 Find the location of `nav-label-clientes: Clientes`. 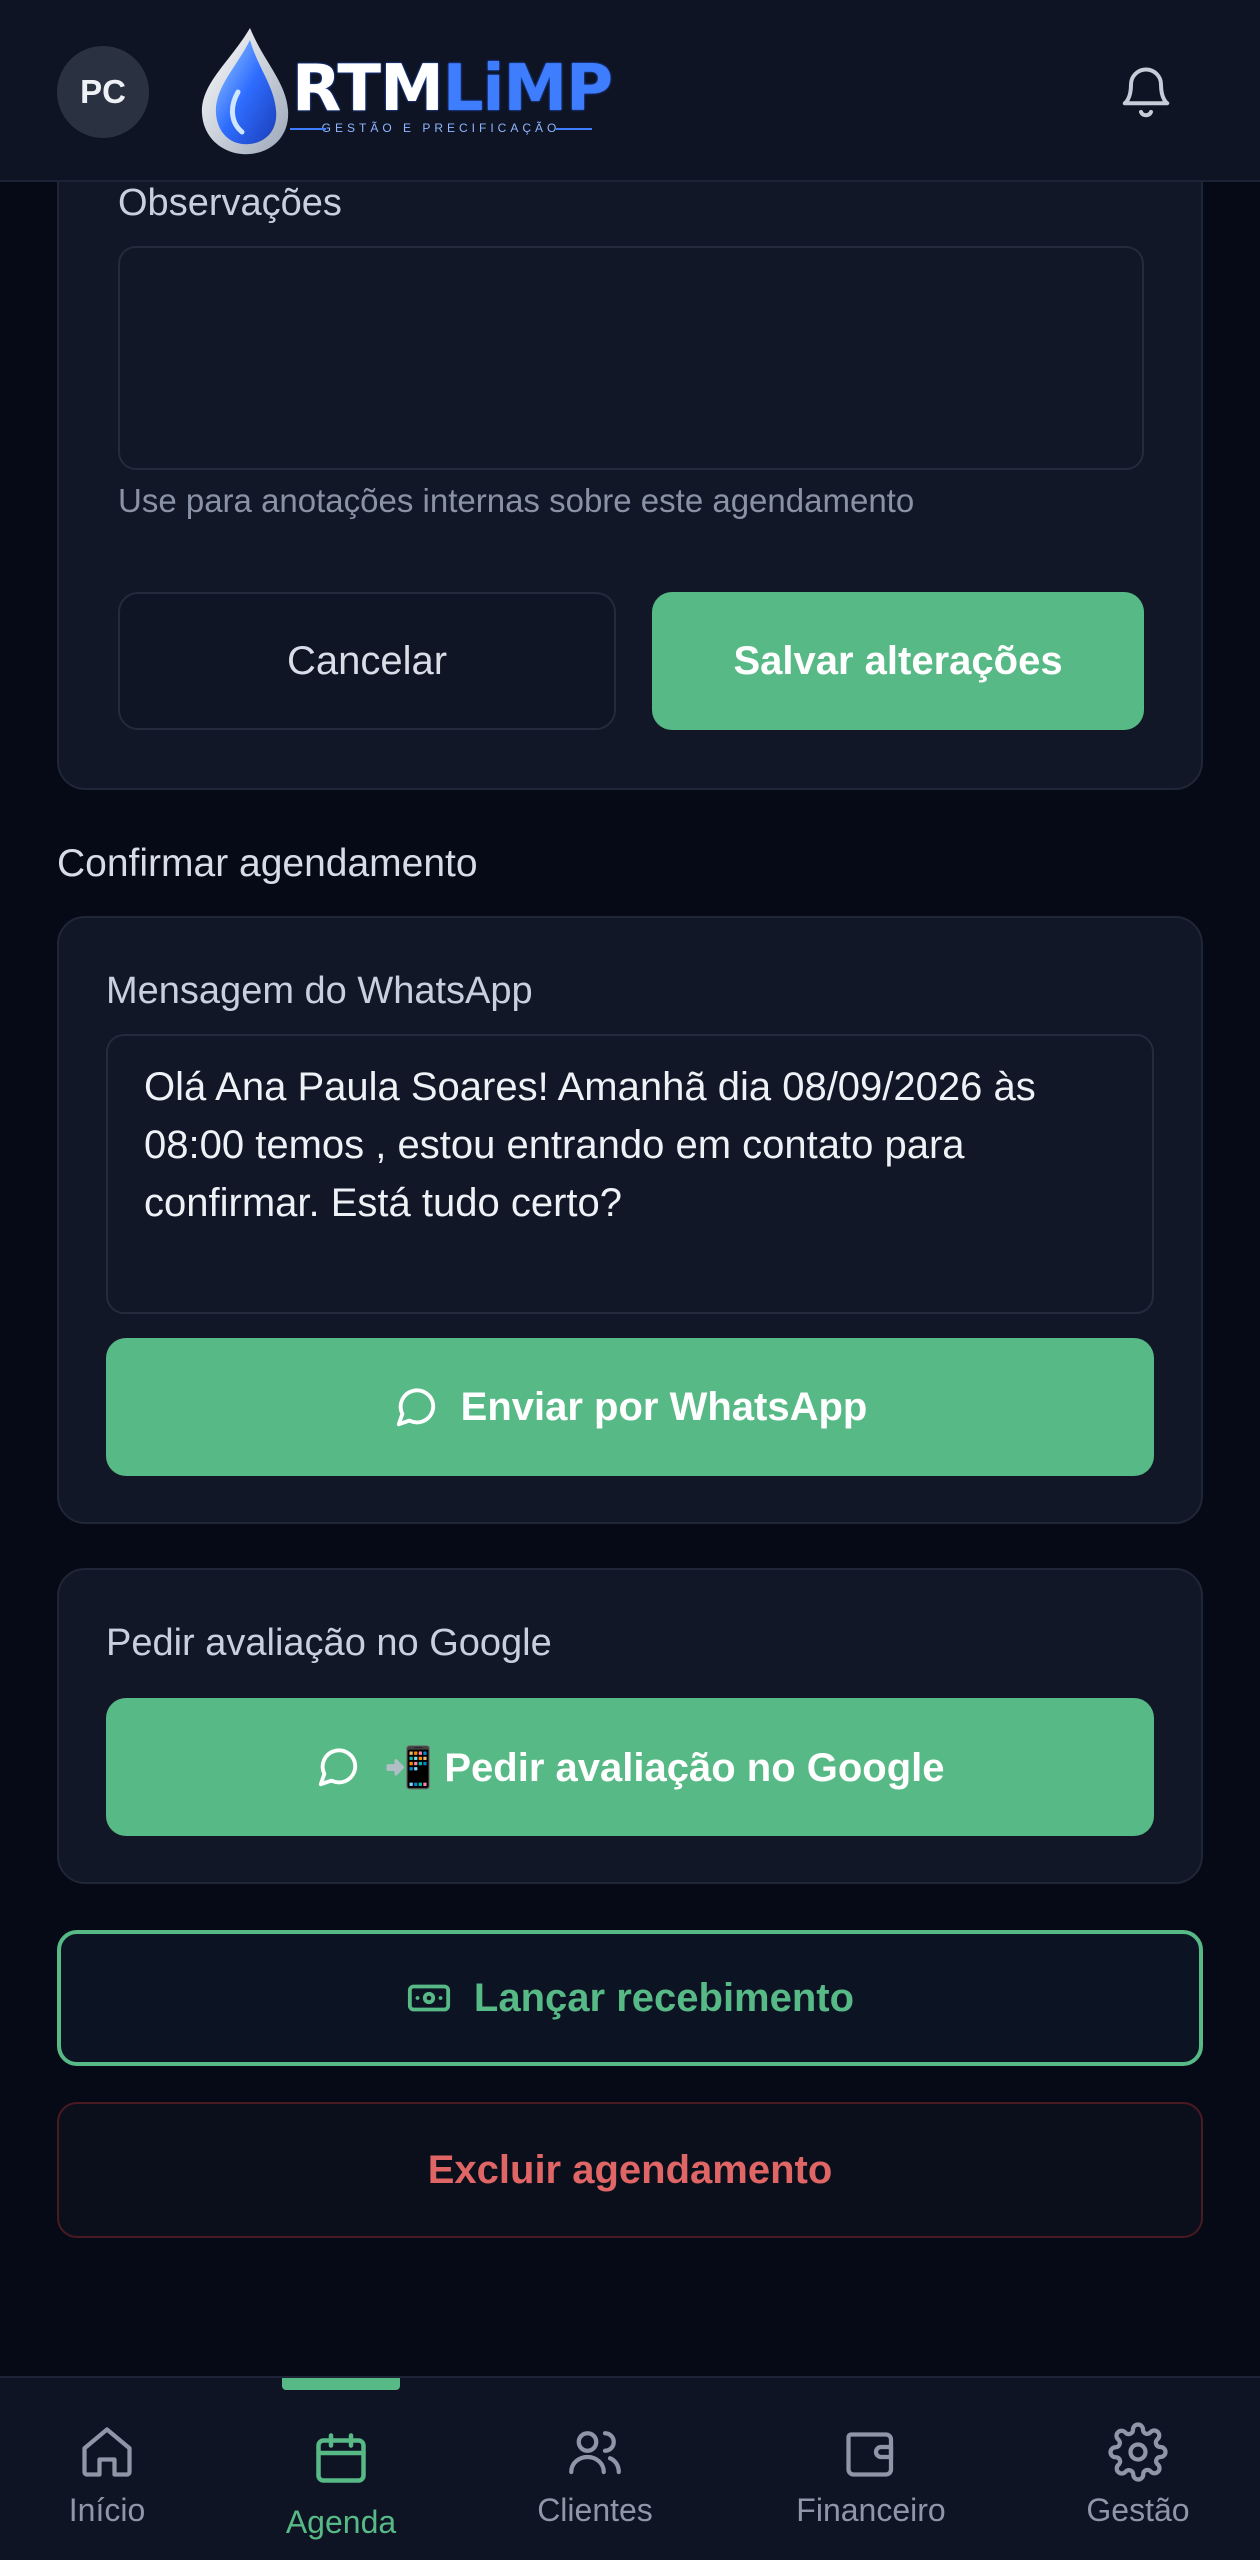

nav-label-clientes: Clientes is located at coordinates (595, 2510).